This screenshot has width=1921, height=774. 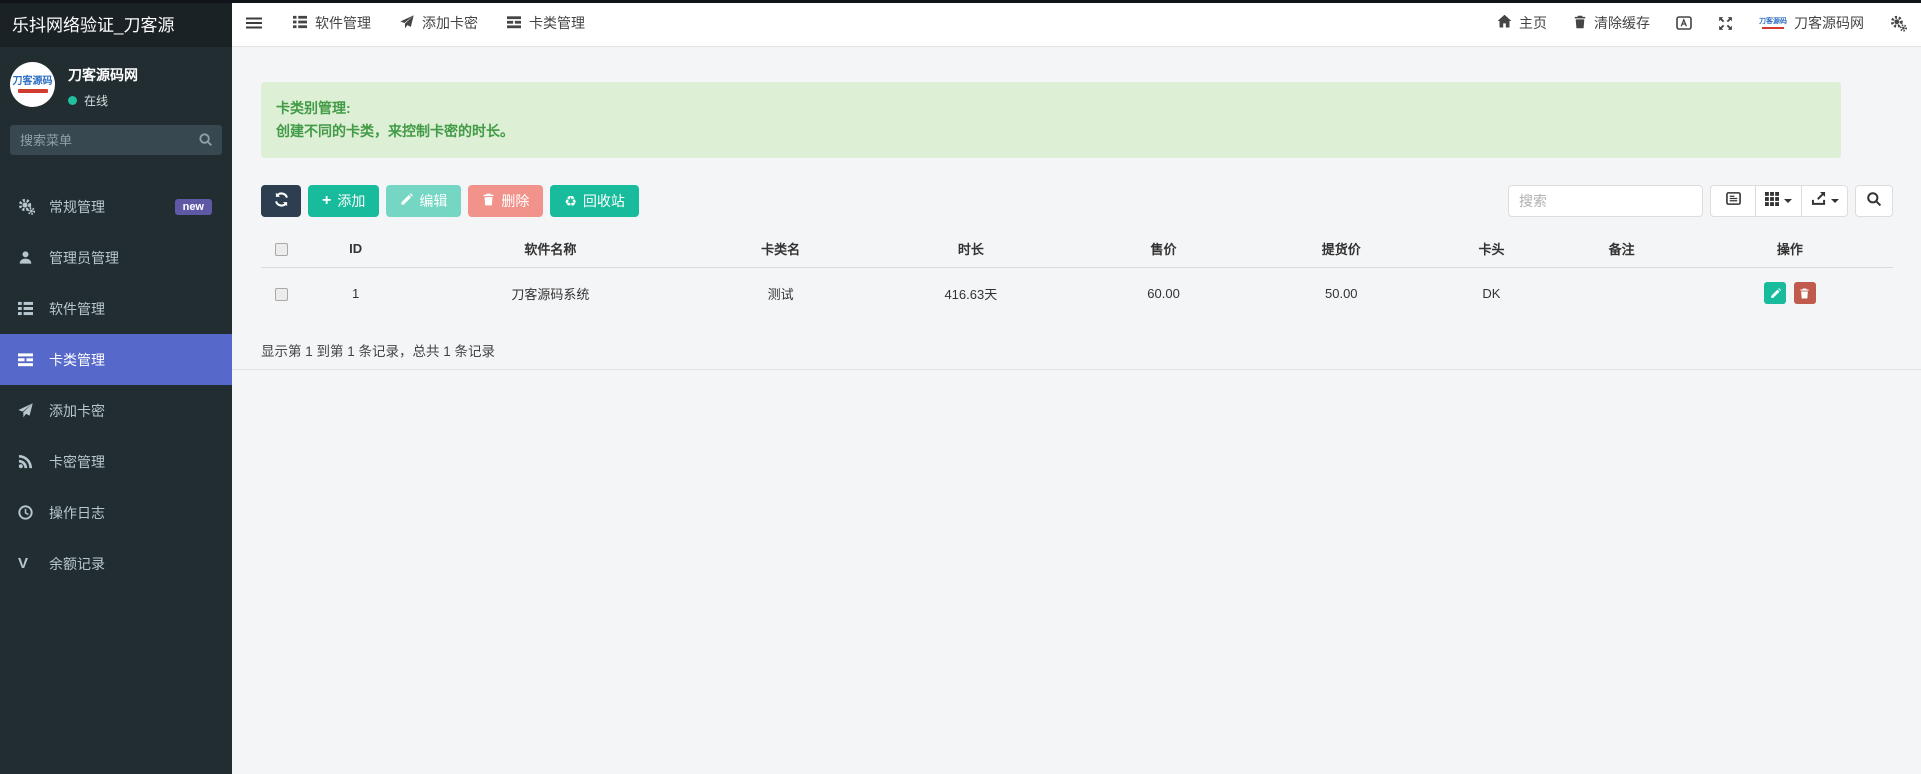 I want to click on vimeo-v-icon: V, so click(x=23, y=563).